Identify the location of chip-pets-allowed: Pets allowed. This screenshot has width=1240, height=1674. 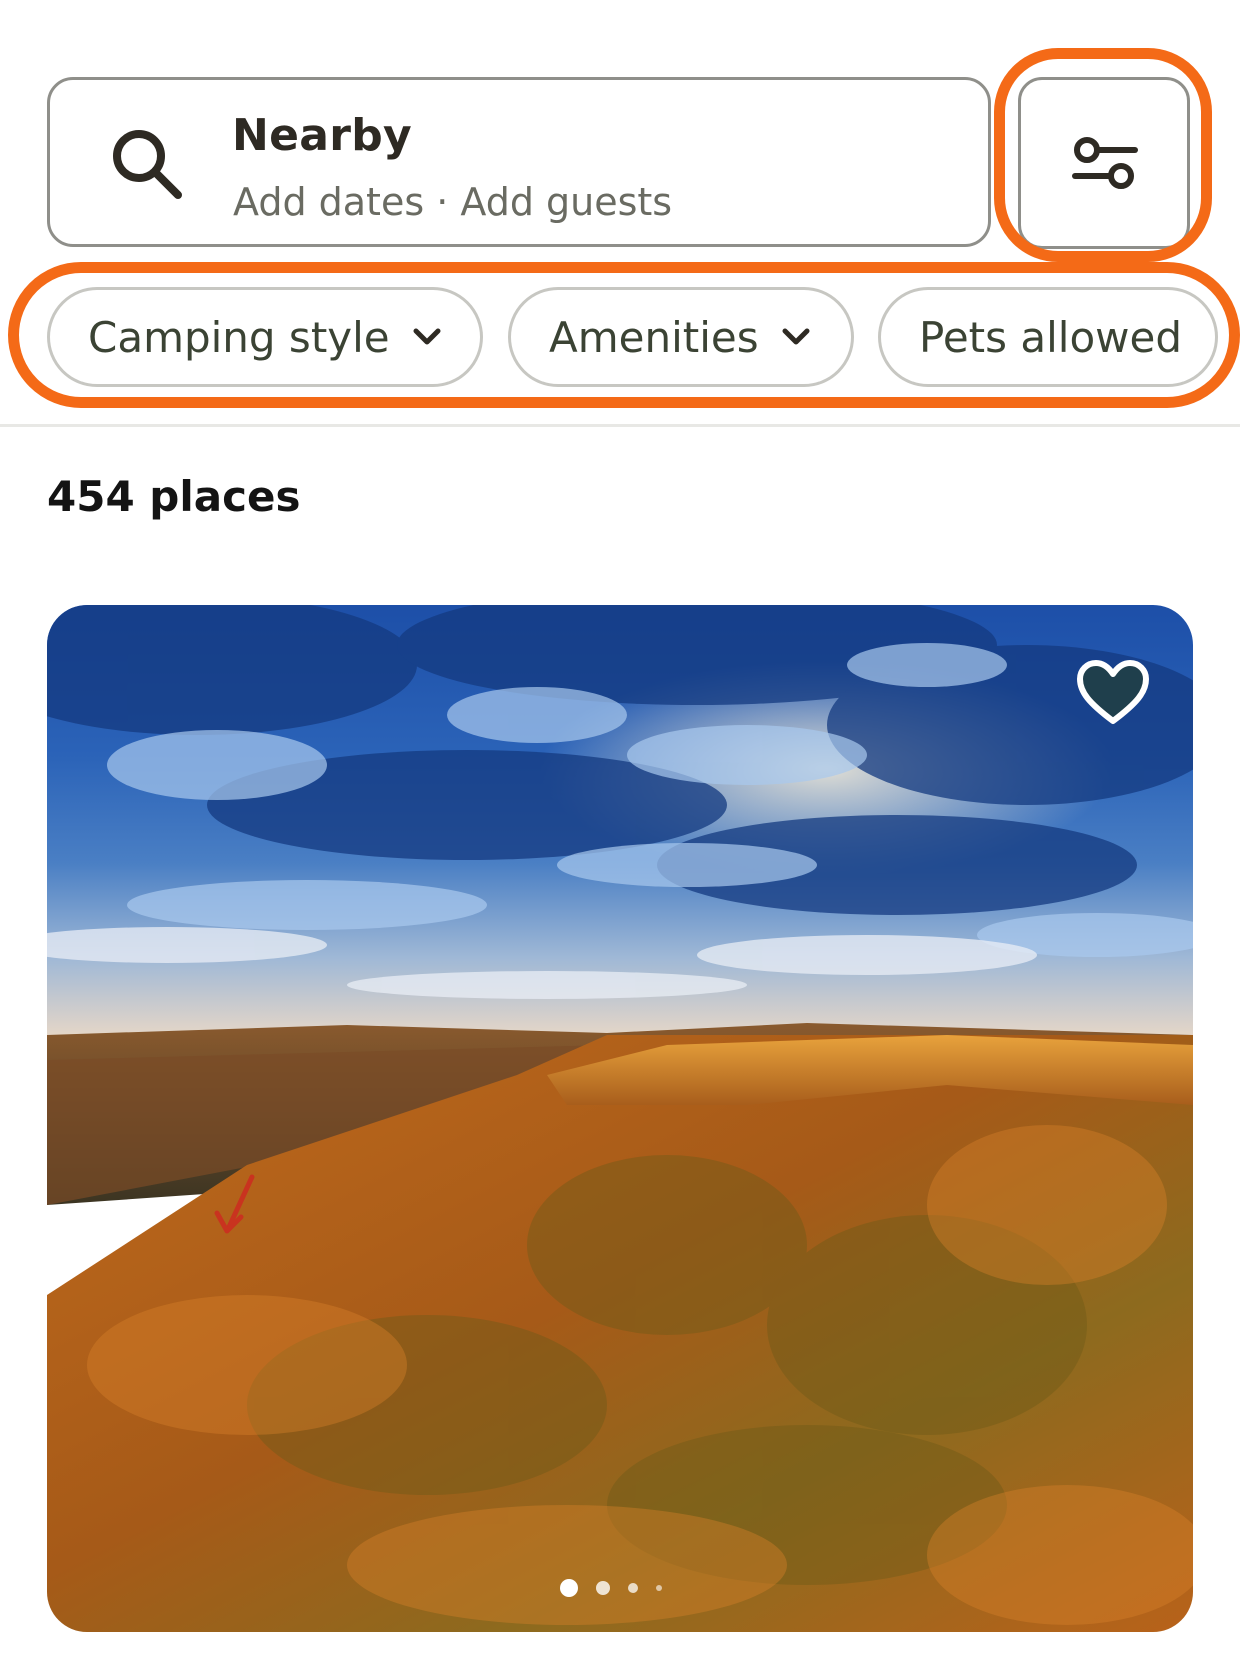
(1048, 337).